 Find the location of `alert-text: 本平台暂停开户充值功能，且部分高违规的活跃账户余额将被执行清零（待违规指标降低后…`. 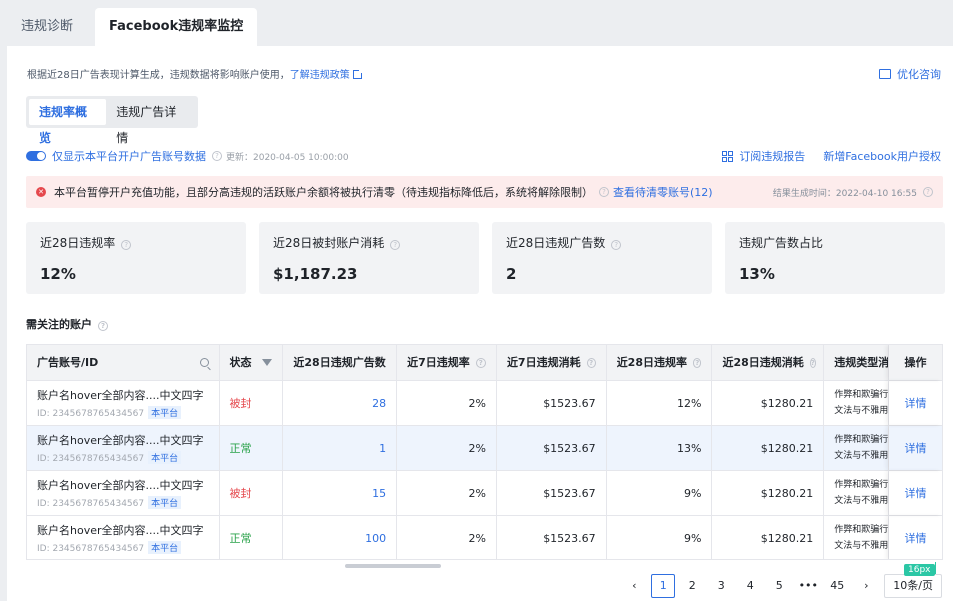

alert-text: 本平台暂停开户充值功能，且部分高违规的活跃账户余额将被执行清零（待违规指标降低后… is located at coordinates (323, 192).